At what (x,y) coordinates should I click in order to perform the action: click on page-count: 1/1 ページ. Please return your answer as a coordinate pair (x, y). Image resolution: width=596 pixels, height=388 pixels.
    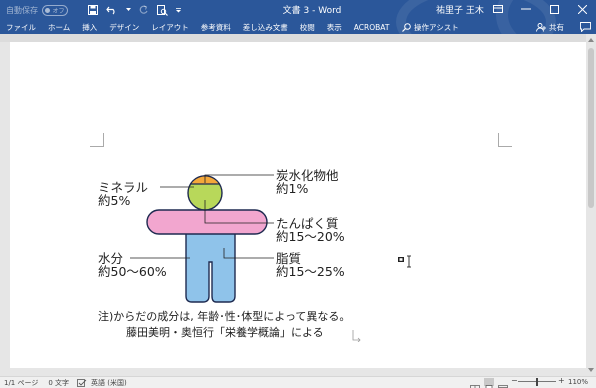
    Looking at the image, I should click on (21, 383).